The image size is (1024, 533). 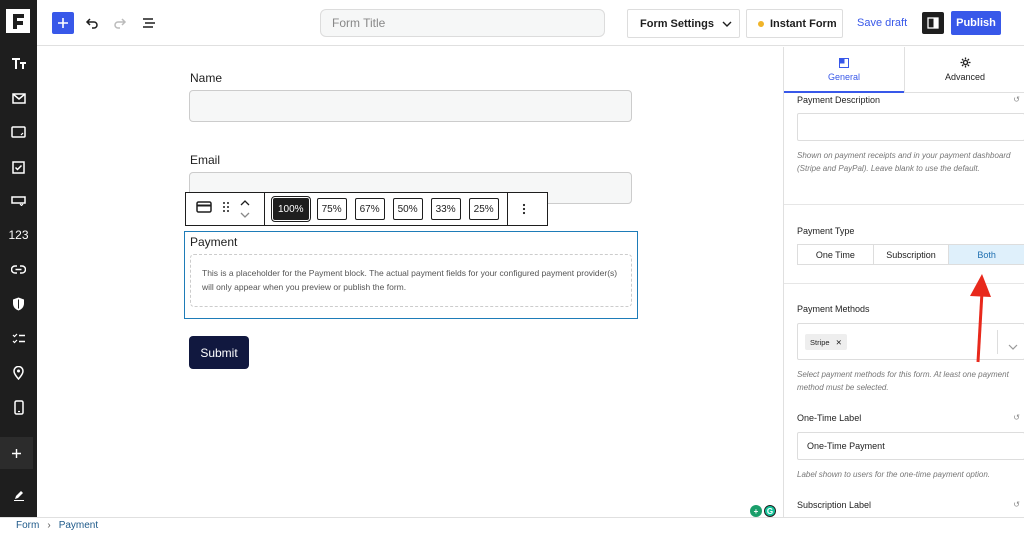 I want to click on payment-method-chip: Stripe ✕, so click(x=826, y=342).